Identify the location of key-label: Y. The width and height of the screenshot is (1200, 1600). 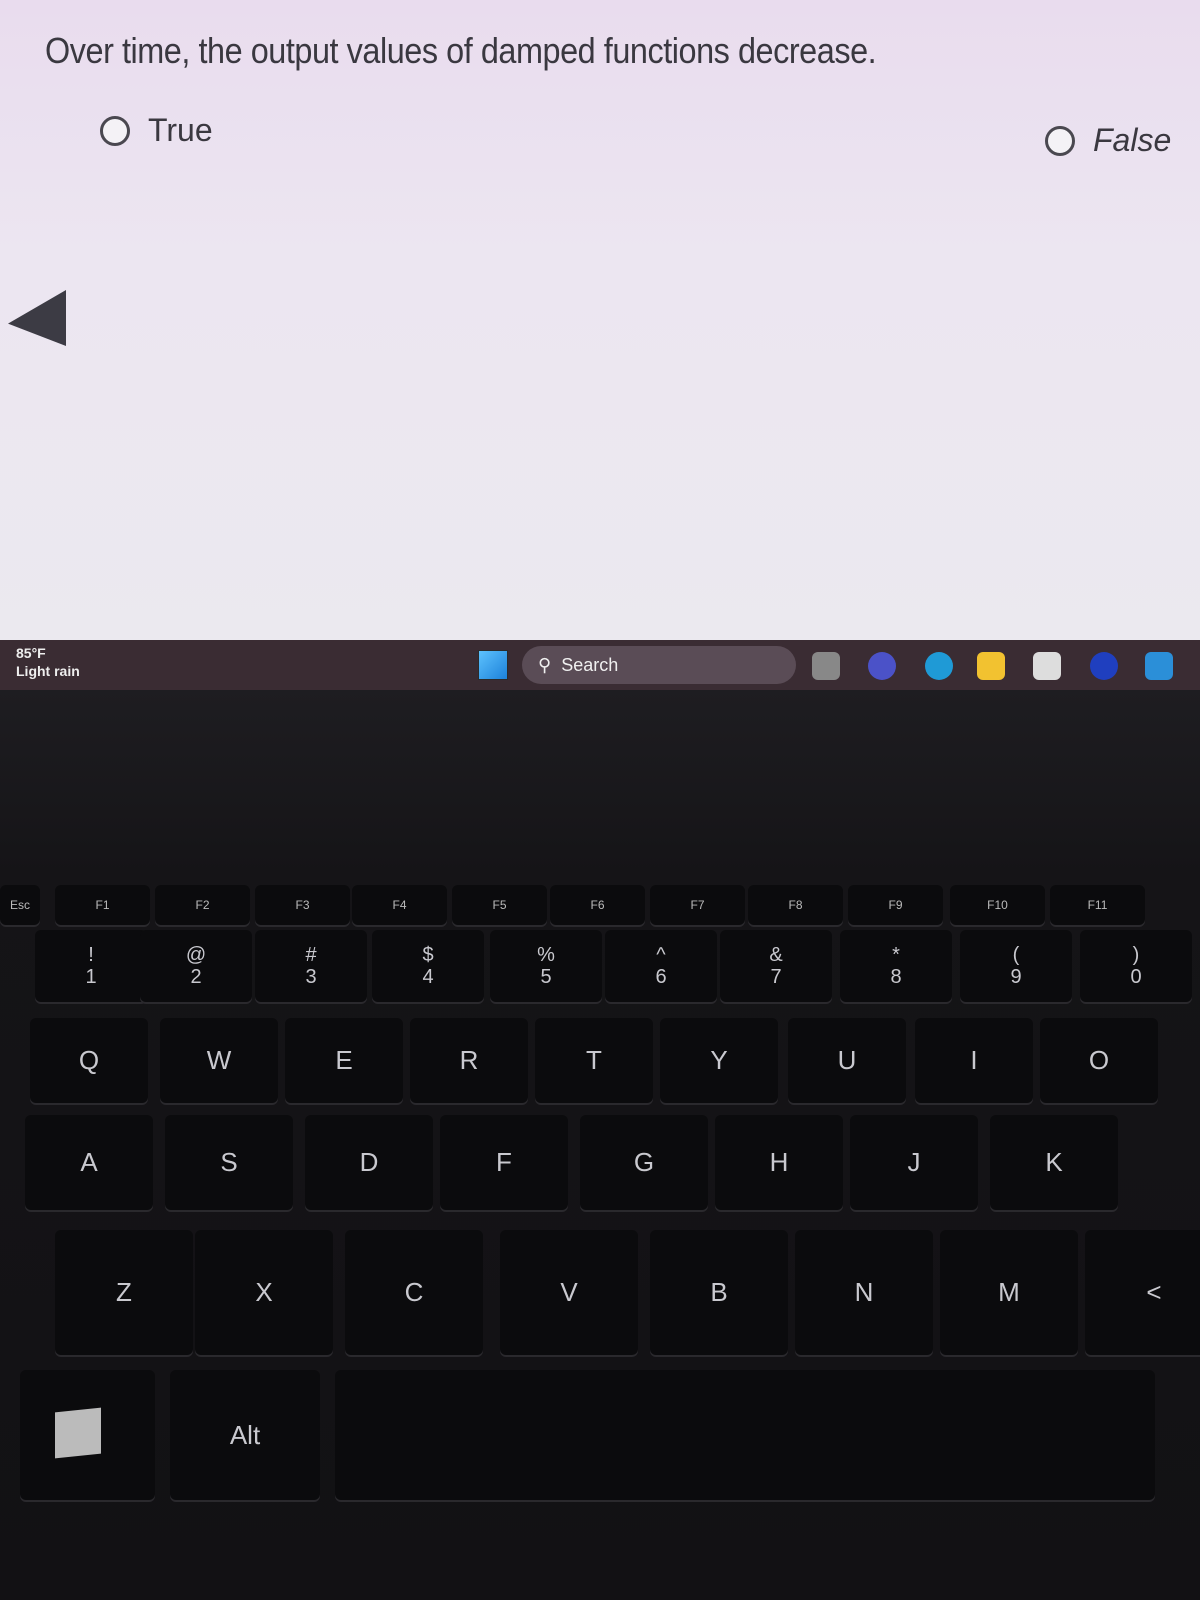
(719, 1060).